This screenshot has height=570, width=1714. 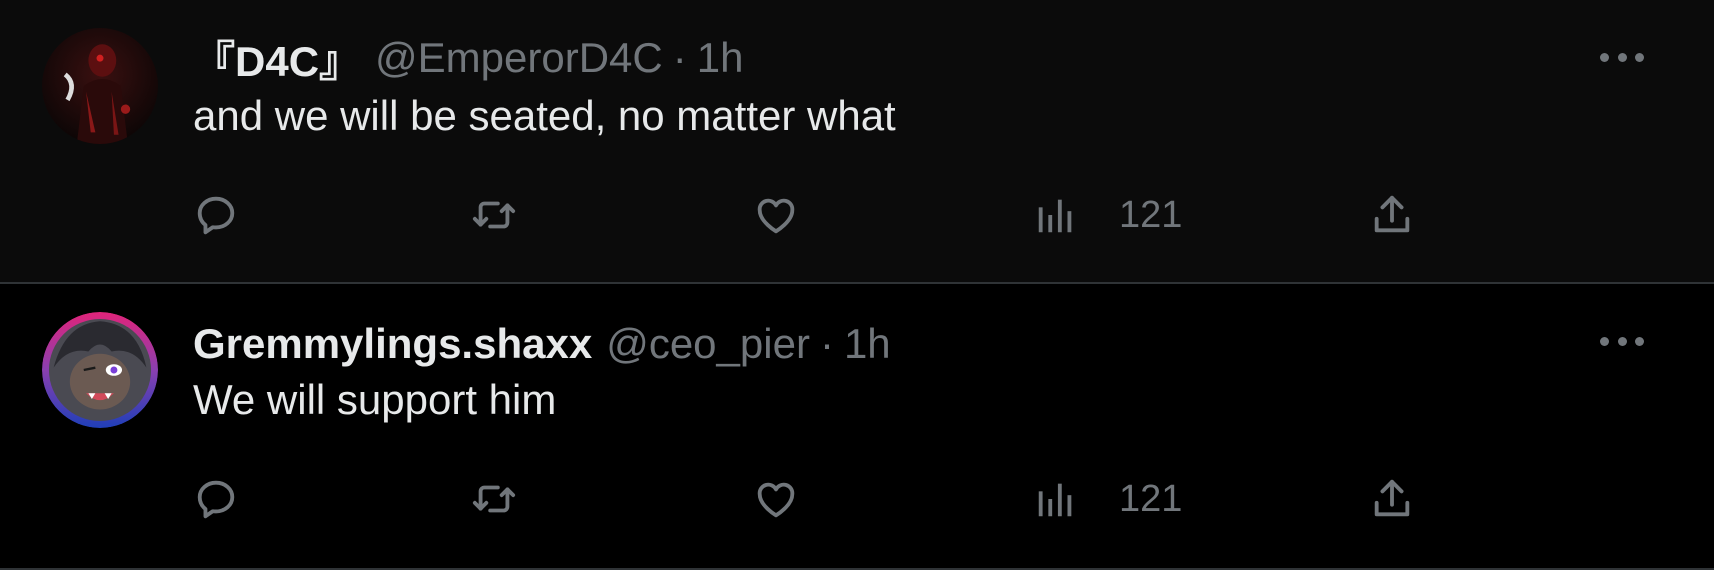 What do you see at coordinates (544, 115) in the screenshot?
I see `tweet-text: and we will be seated, no matter what` at bounding box center [544, 115].